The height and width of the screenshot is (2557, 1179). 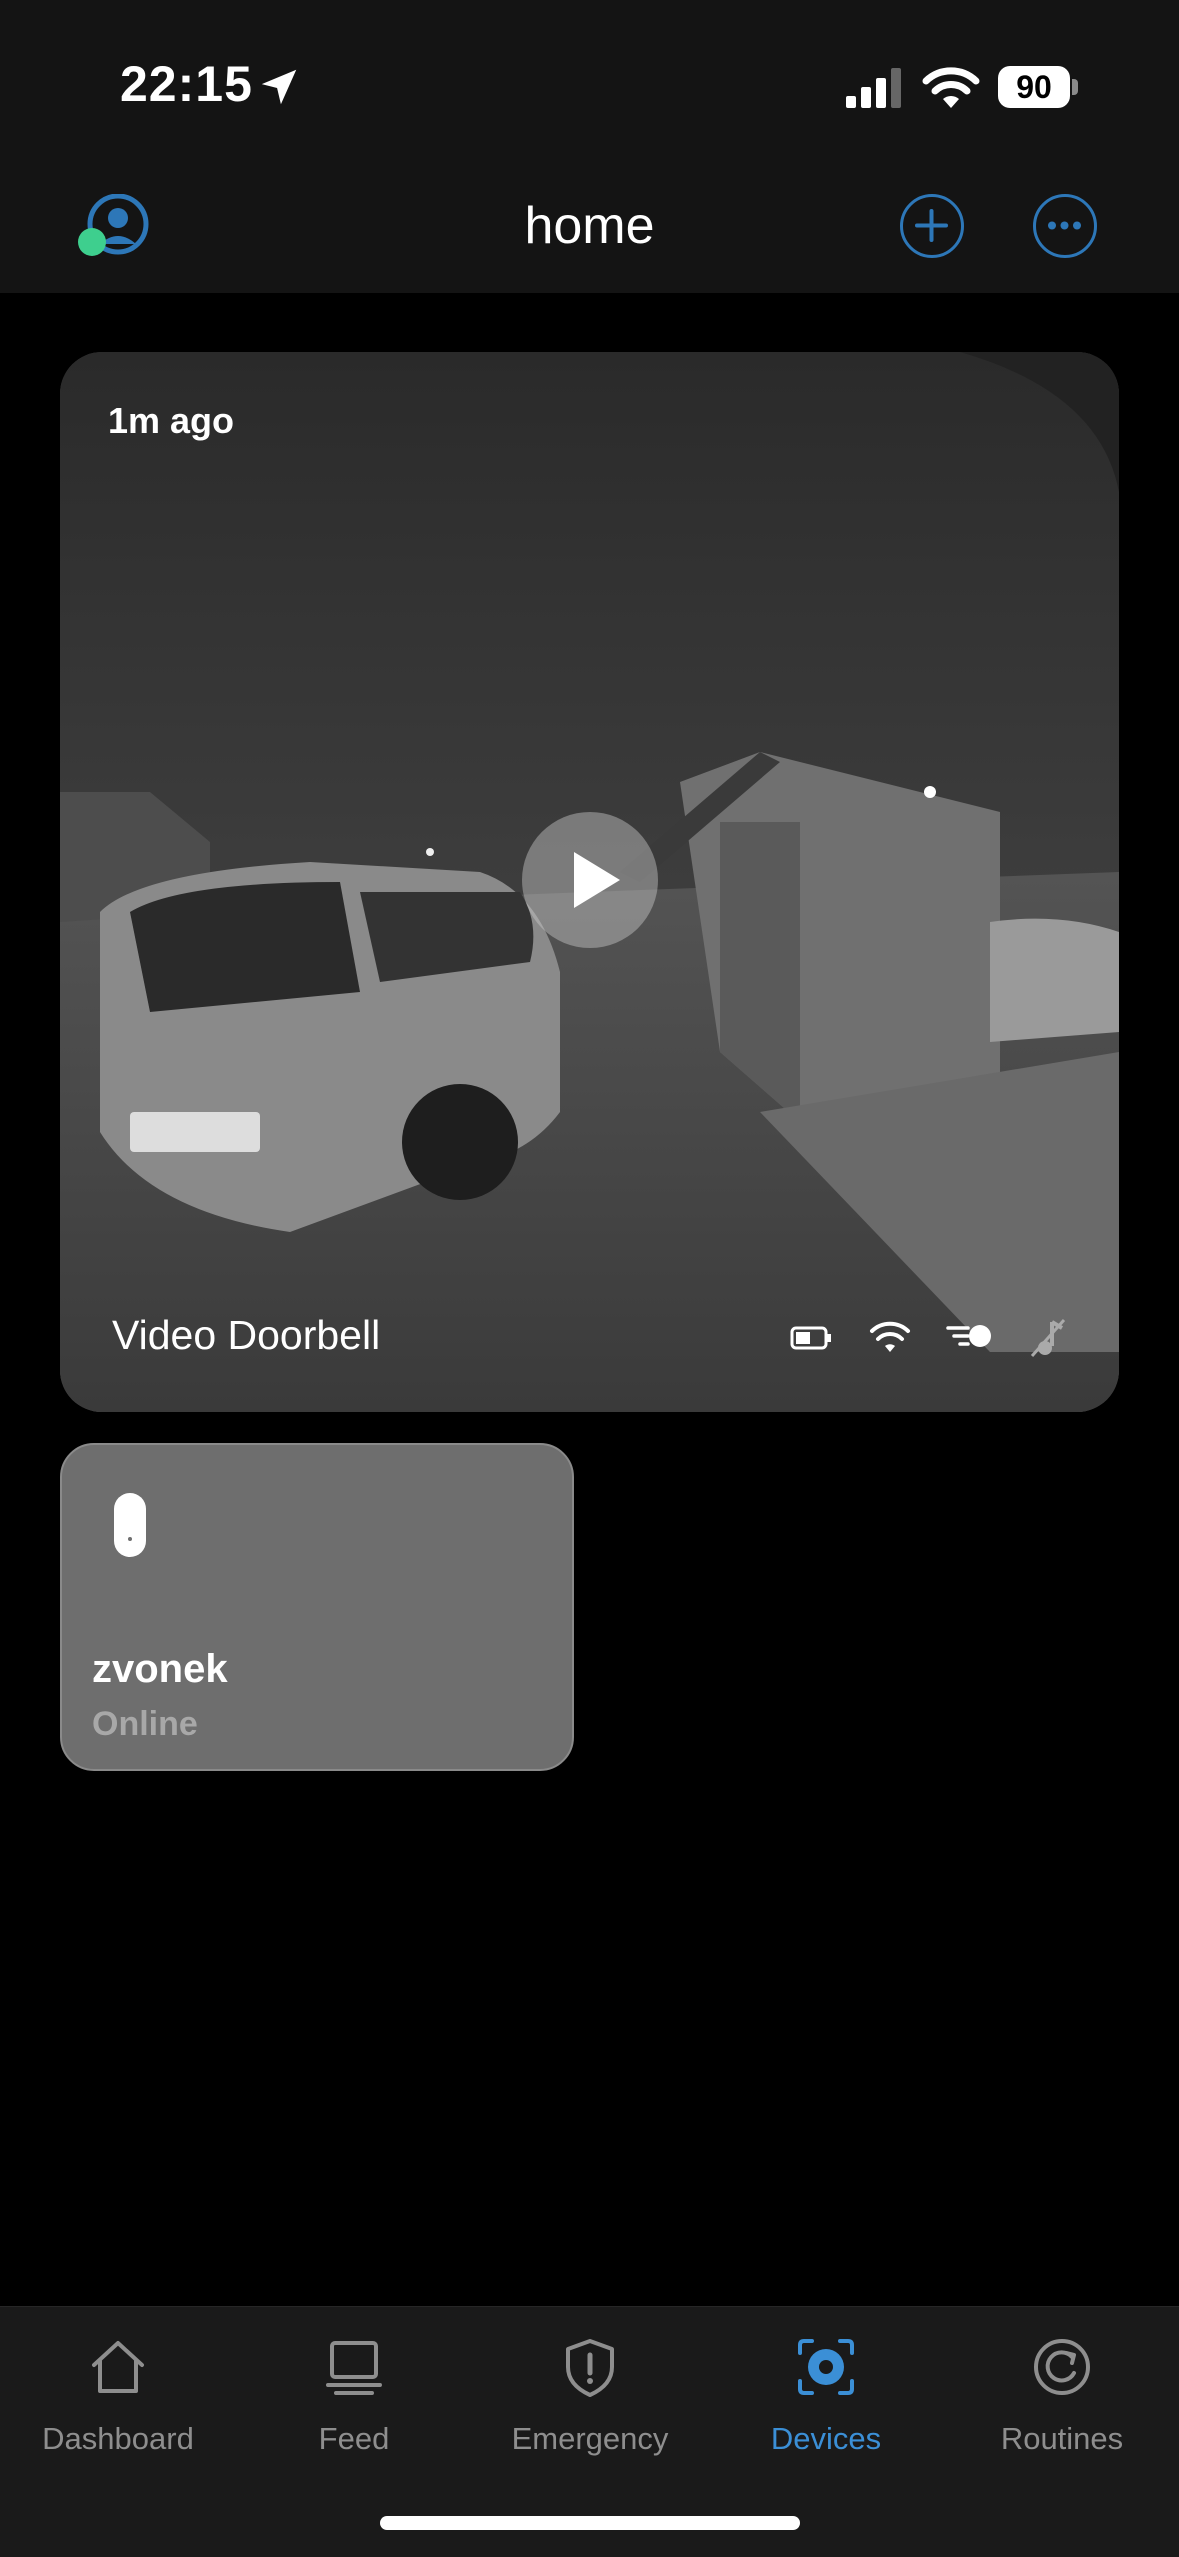 I want to click on add-button, so click(x=932, y=226).